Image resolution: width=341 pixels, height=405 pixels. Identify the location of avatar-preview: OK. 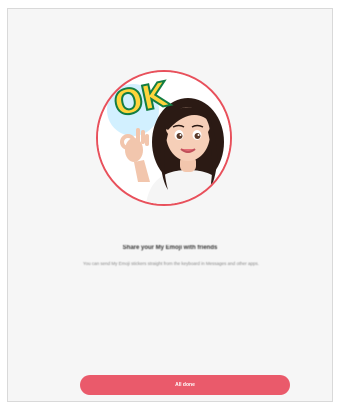
(164, 138).